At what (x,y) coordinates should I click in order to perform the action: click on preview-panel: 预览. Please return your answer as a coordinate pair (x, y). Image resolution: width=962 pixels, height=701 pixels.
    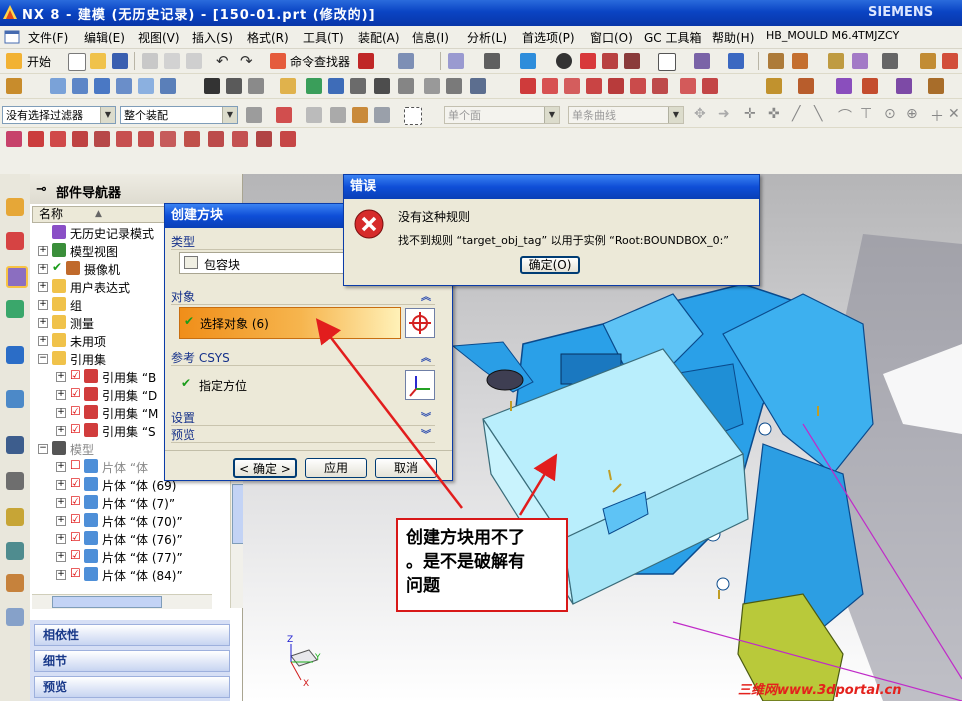
    Looking at the image, I should click on (132, 687).